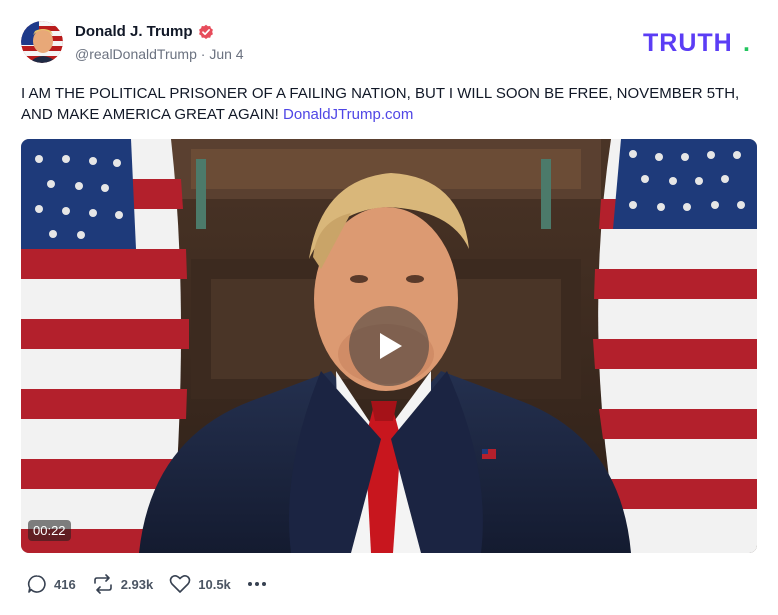 The image size is (778, 615). What do you see at coordinates (180, 584) in the screenshot?
I see `heart-icon` at bounding box center [180, 584].